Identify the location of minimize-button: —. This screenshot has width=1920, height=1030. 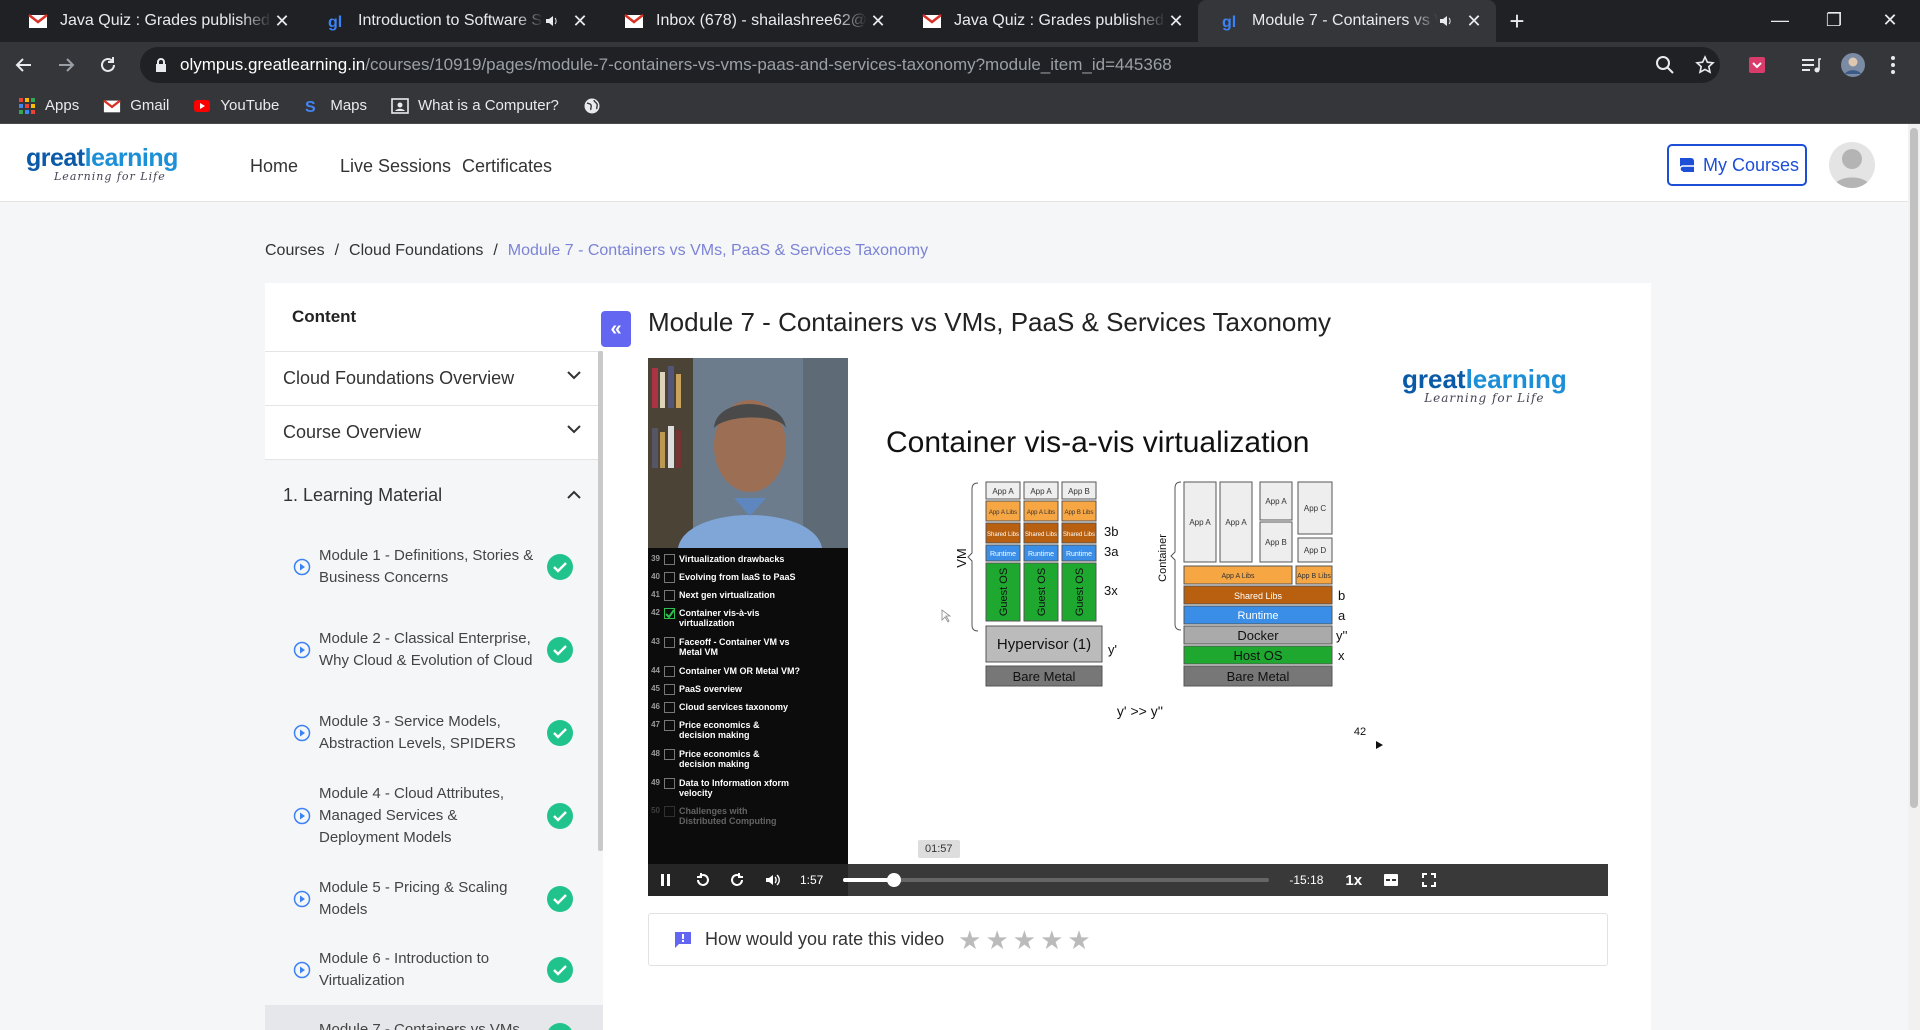
(1780, 20).